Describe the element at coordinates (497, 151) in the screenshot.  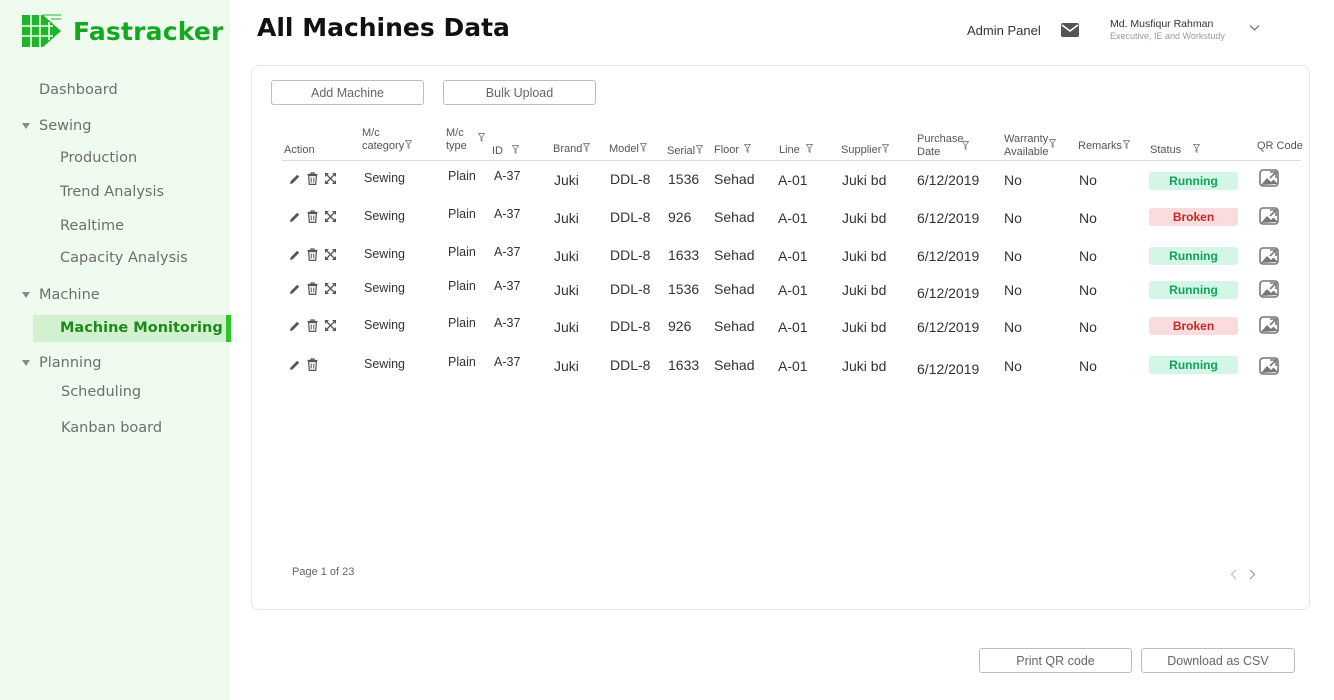
I see `col-label: ID` at that location.